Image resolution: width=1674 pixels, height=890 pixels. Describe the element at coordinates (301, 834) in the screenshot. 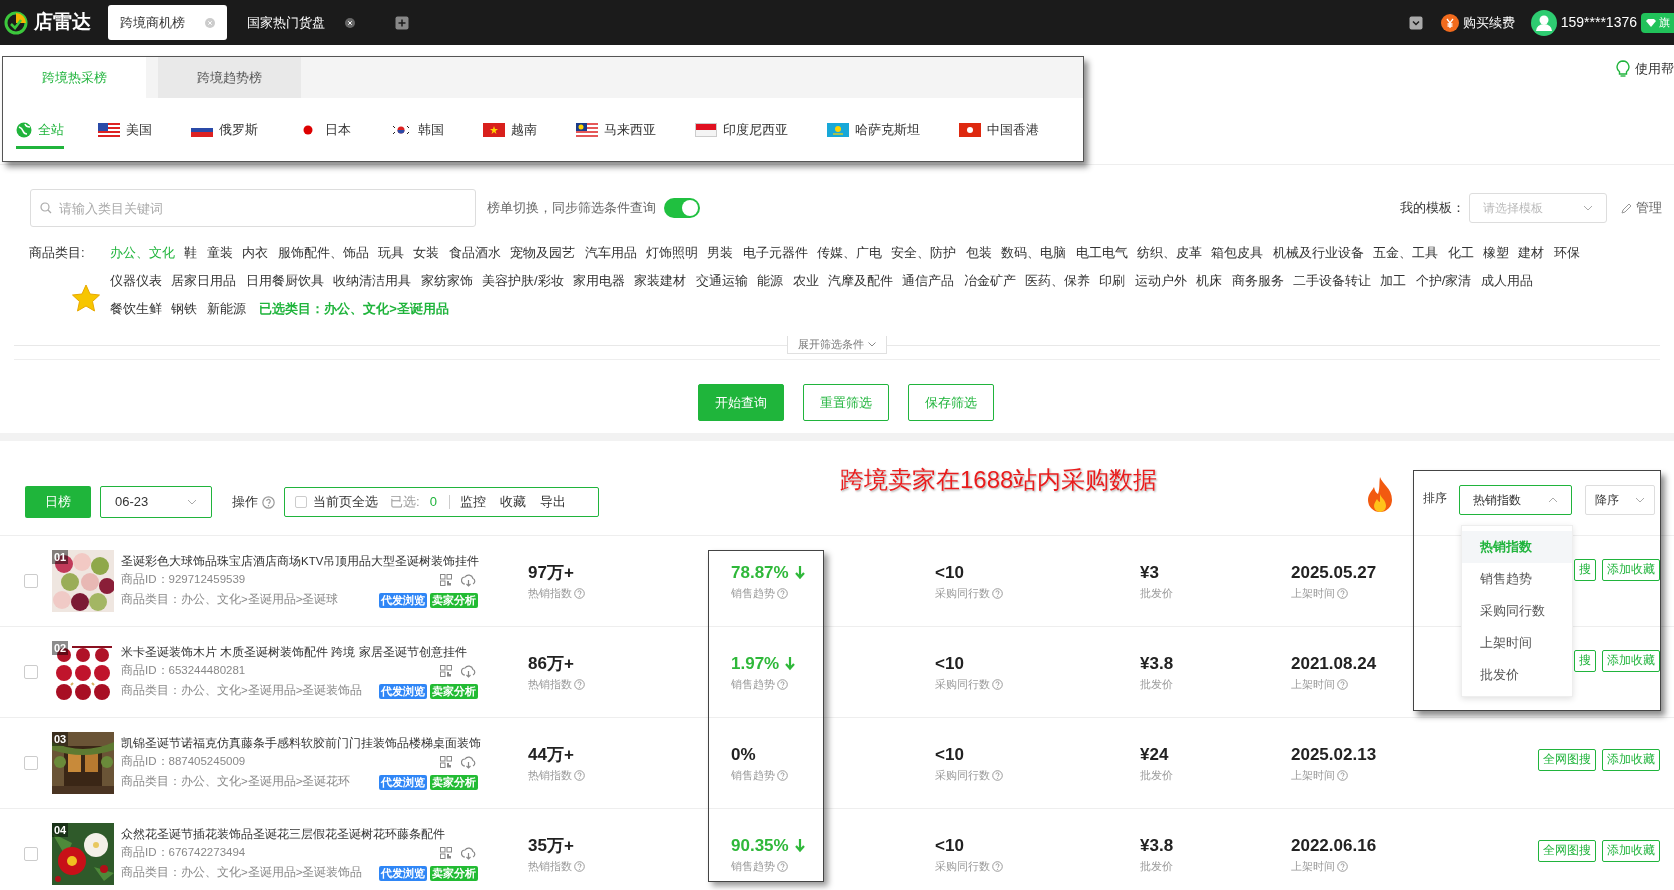

I see `product-title: 众然花圣诞节插花装饰品圣诞花三层假花圣诞树花环藤条配件` at that location.